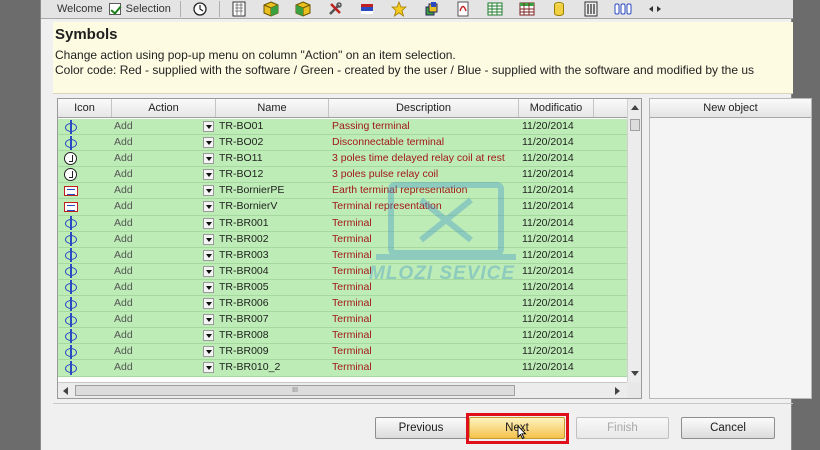  I want to click on cabinet-icon, so click(591, 9).